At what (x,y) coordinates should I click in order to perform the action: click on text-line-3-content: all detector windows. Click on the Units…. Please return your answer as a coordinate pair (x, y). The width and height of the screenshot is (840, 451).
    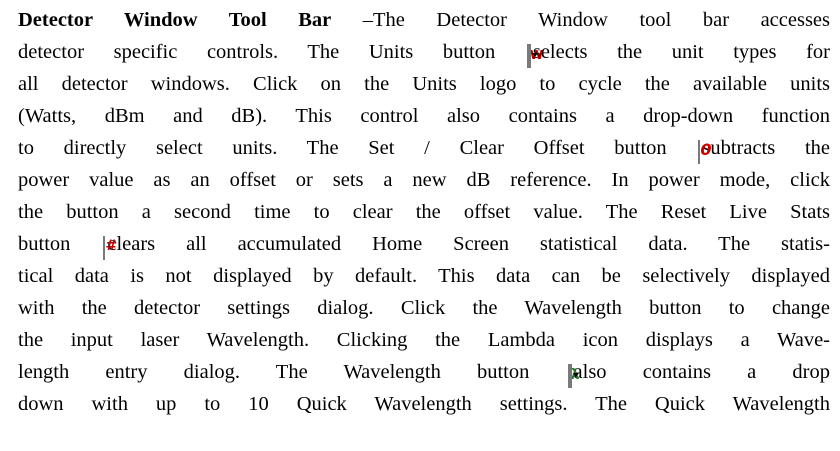
    Looking at the image, I should click on (424, 84).